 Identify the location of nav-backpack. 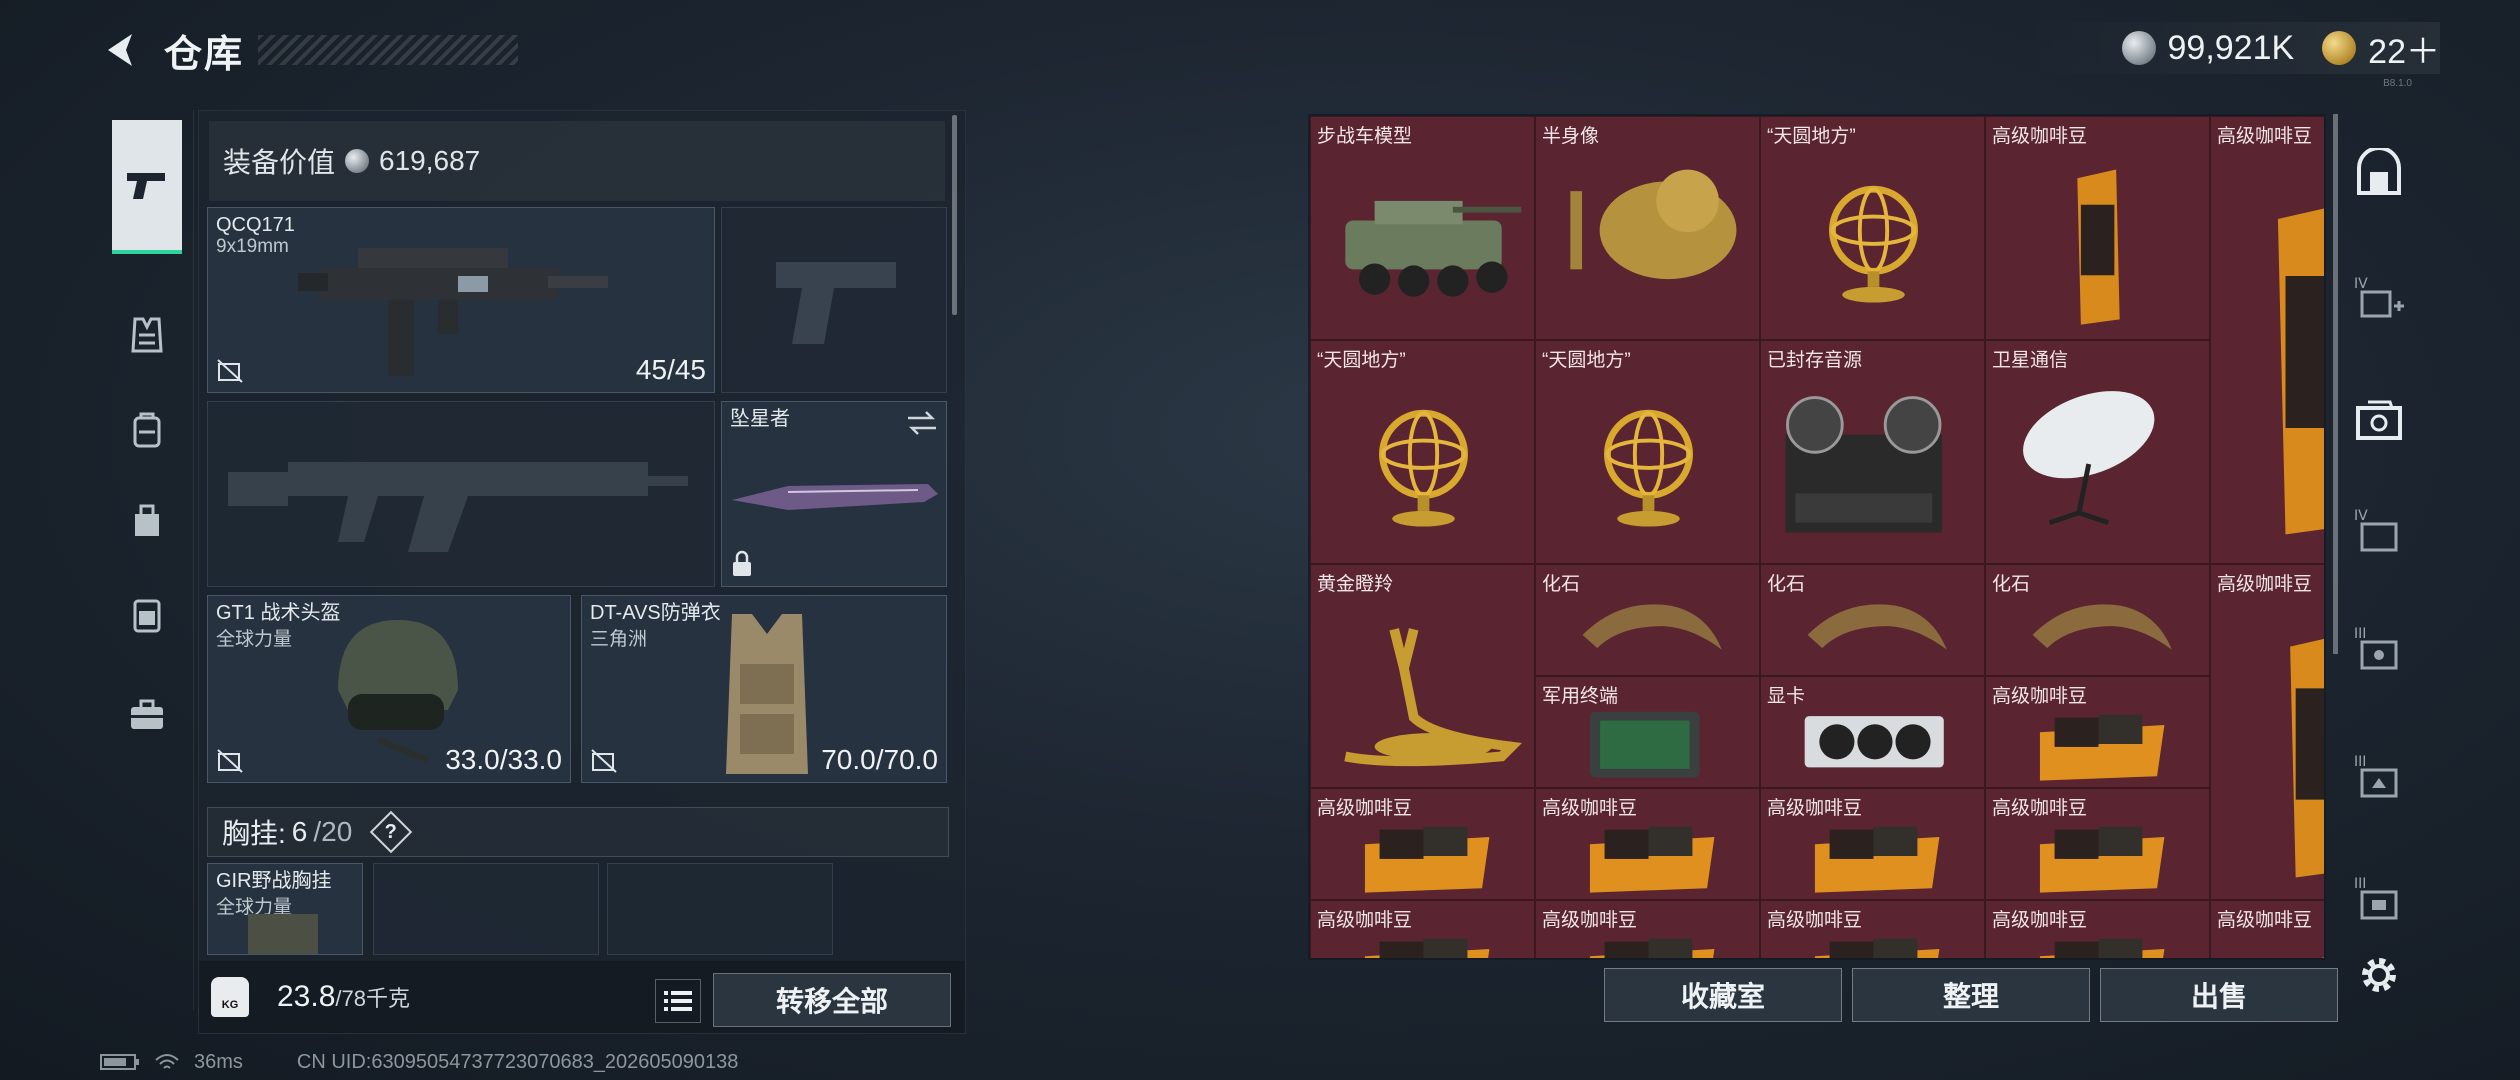
(147, 430).